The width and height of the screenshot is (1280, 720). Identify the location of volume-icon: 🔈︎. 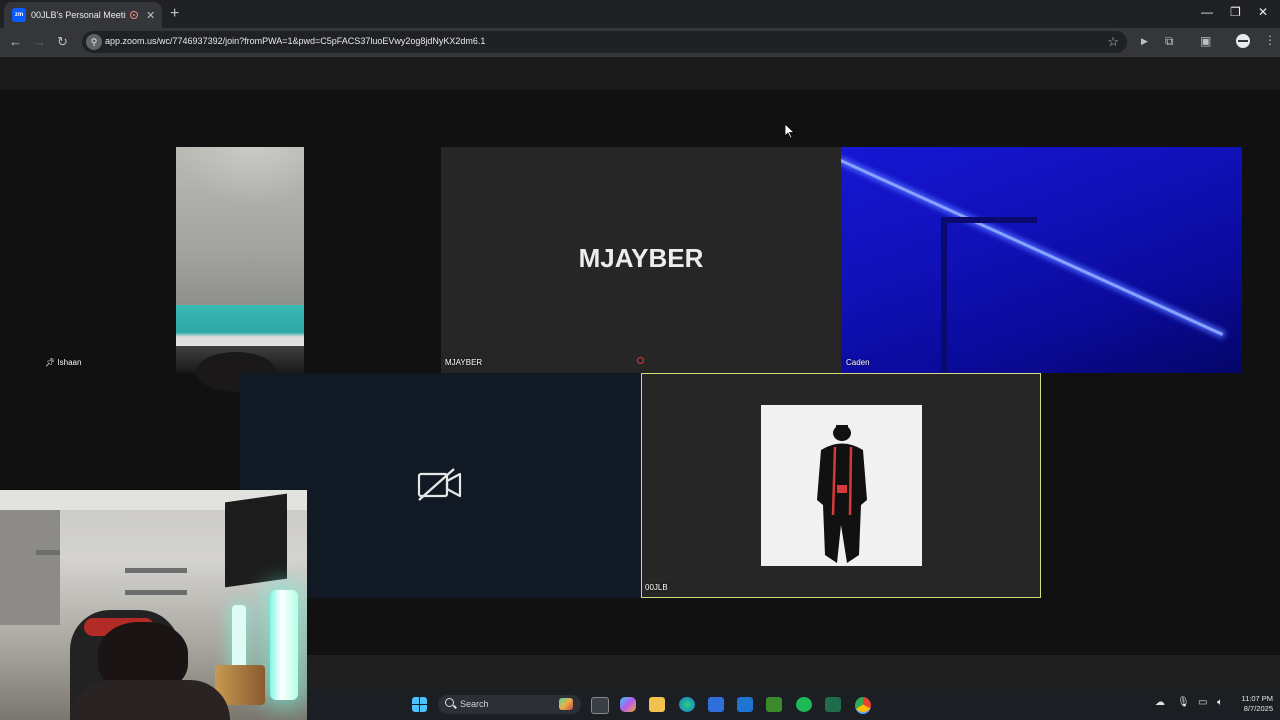
(1220, 702).